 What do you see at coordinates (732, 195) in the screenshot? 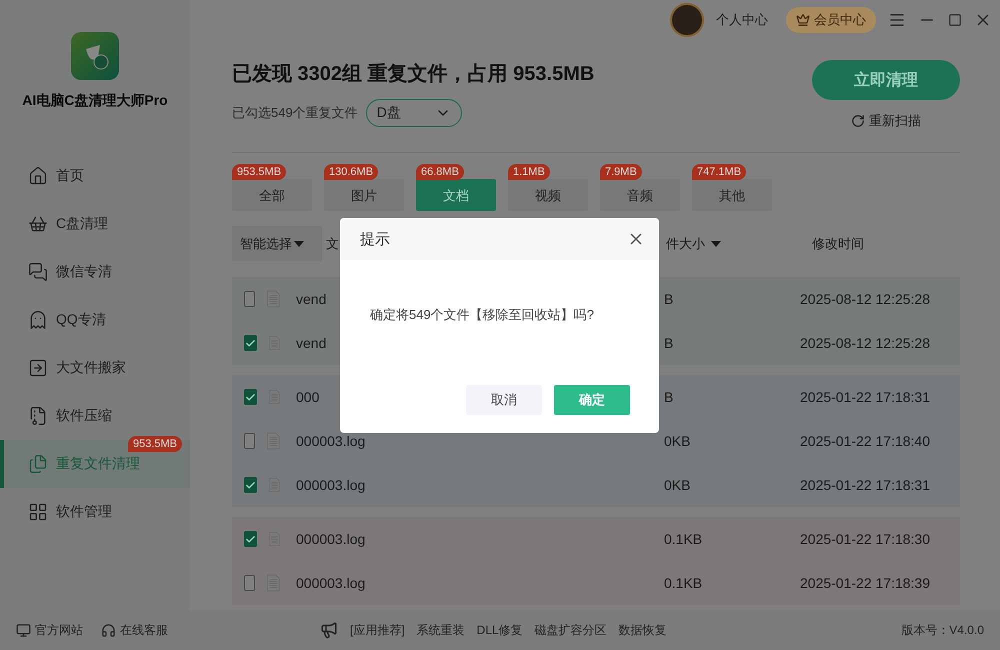
I see `category-tab: 其他` at bounding box center [732, 195].